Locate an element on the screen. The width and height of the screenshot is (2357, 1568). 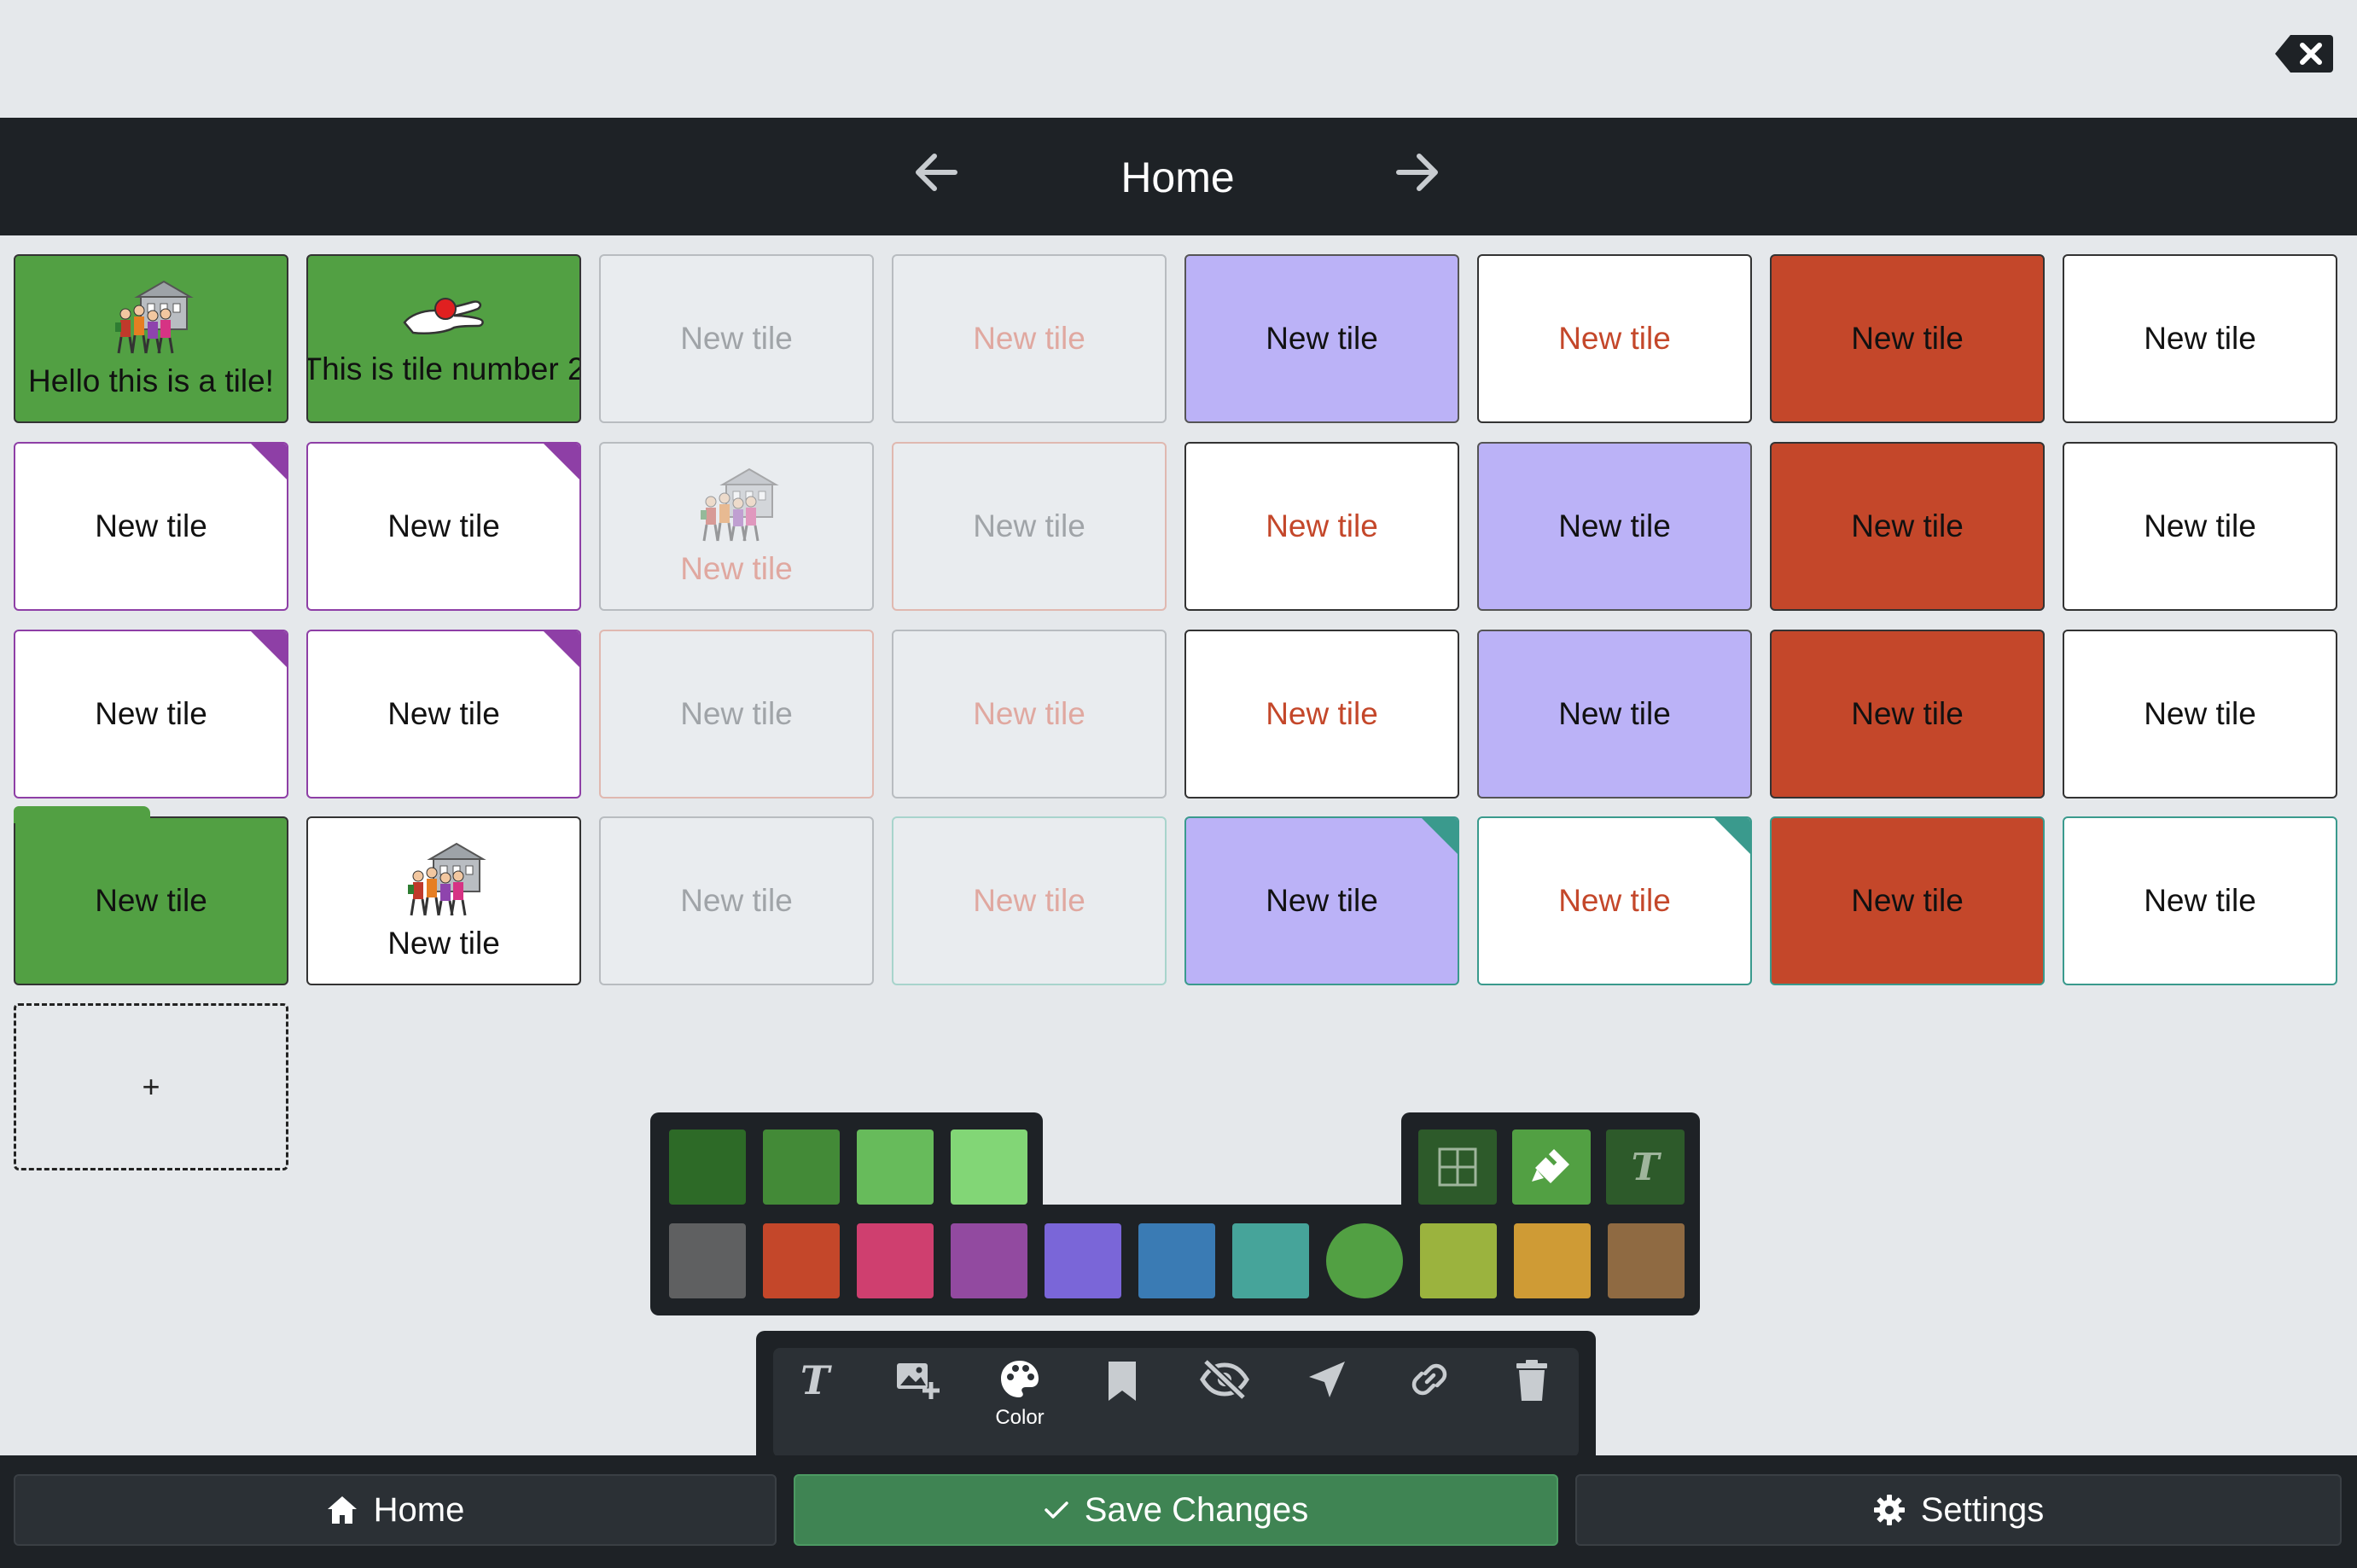
tile-r2-c3: New tile is located at coordinates (736, 526).